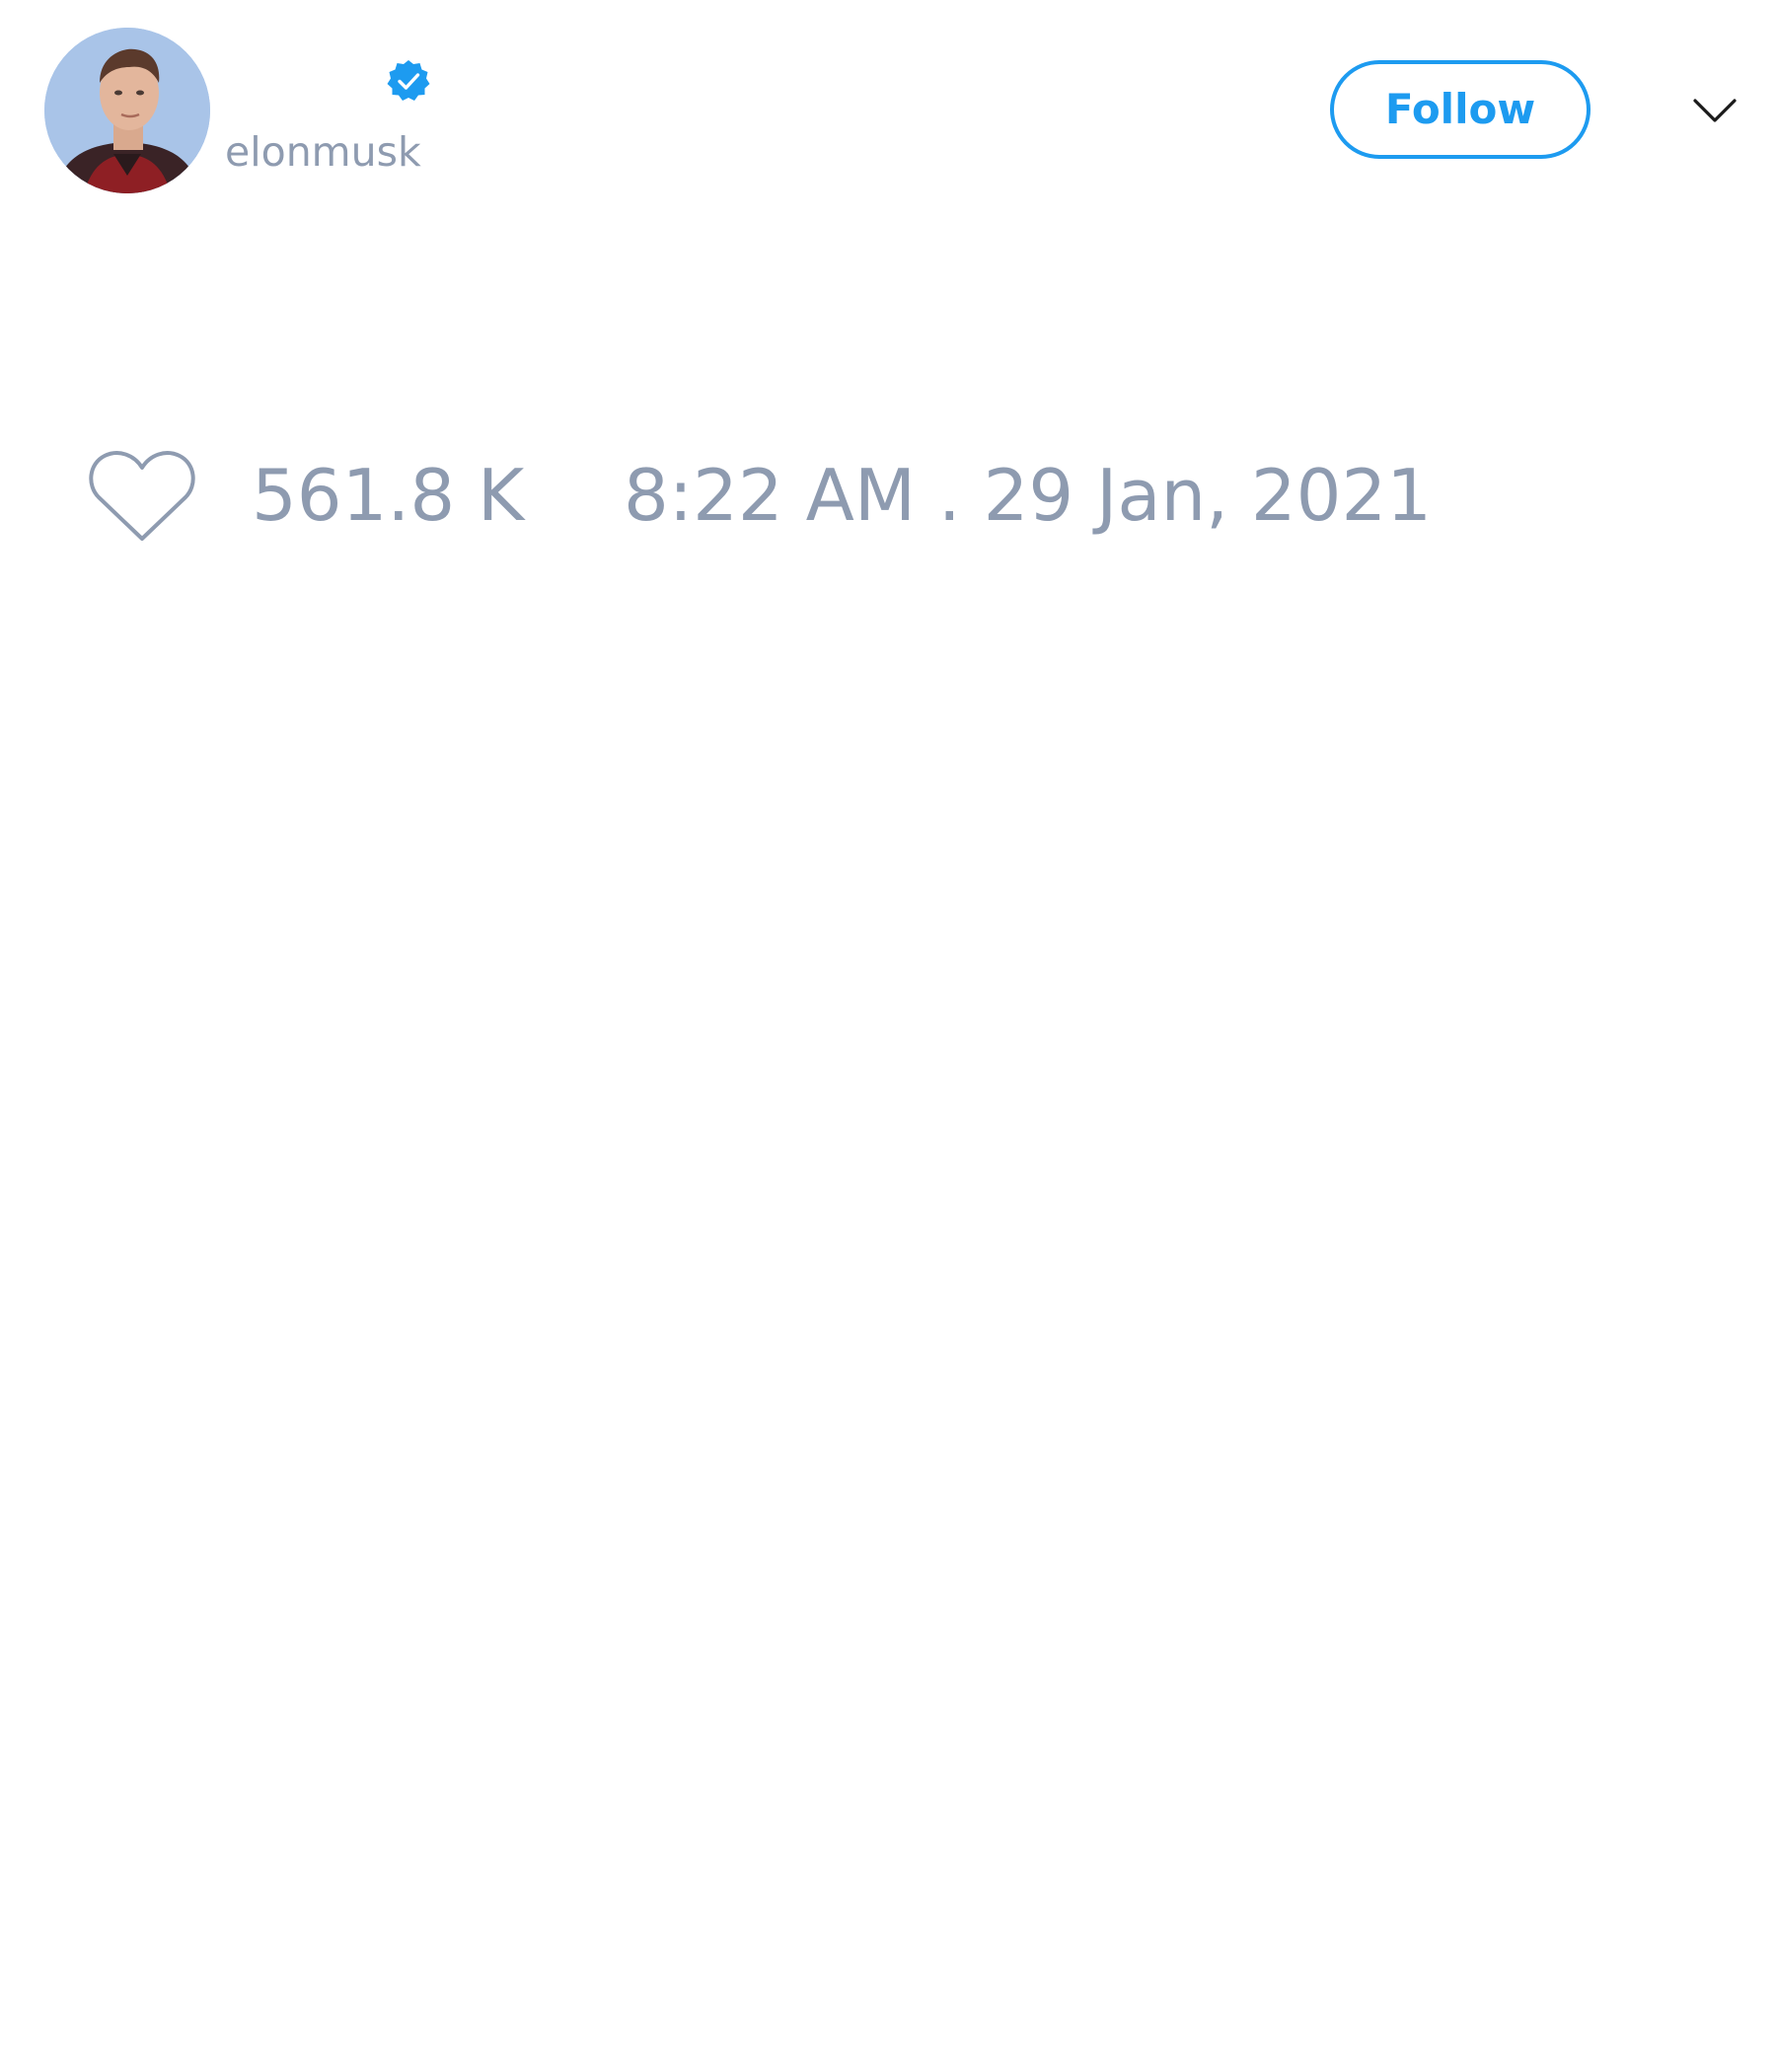  I want to click on verified-badge-icon, so click(409, 80).